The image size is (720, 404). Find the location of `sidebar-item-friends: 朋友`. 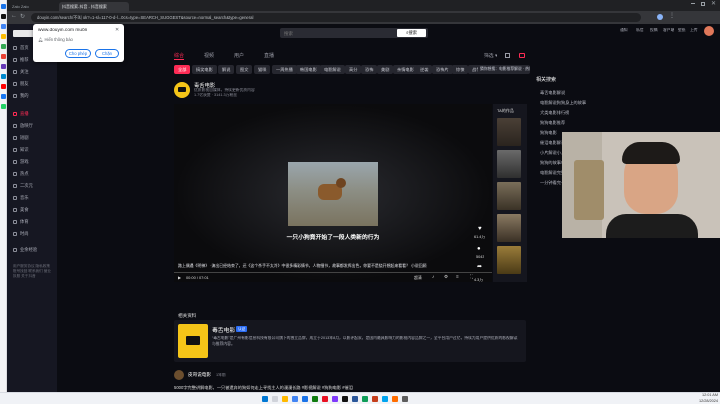

sidebar-item-friends: 朋友 is located at coordinates (21, 84).